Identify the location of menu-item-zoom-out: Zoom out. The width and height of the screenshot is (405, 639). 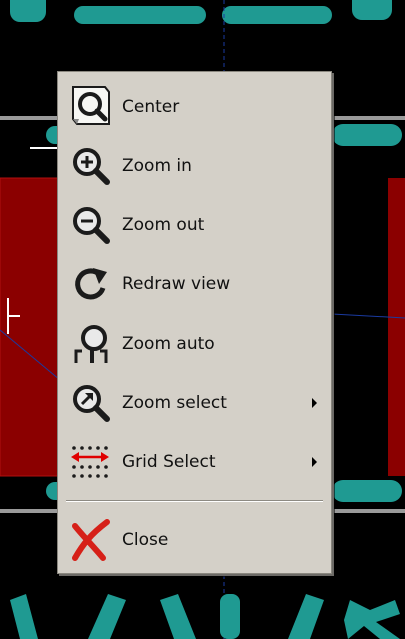
(194, 225).